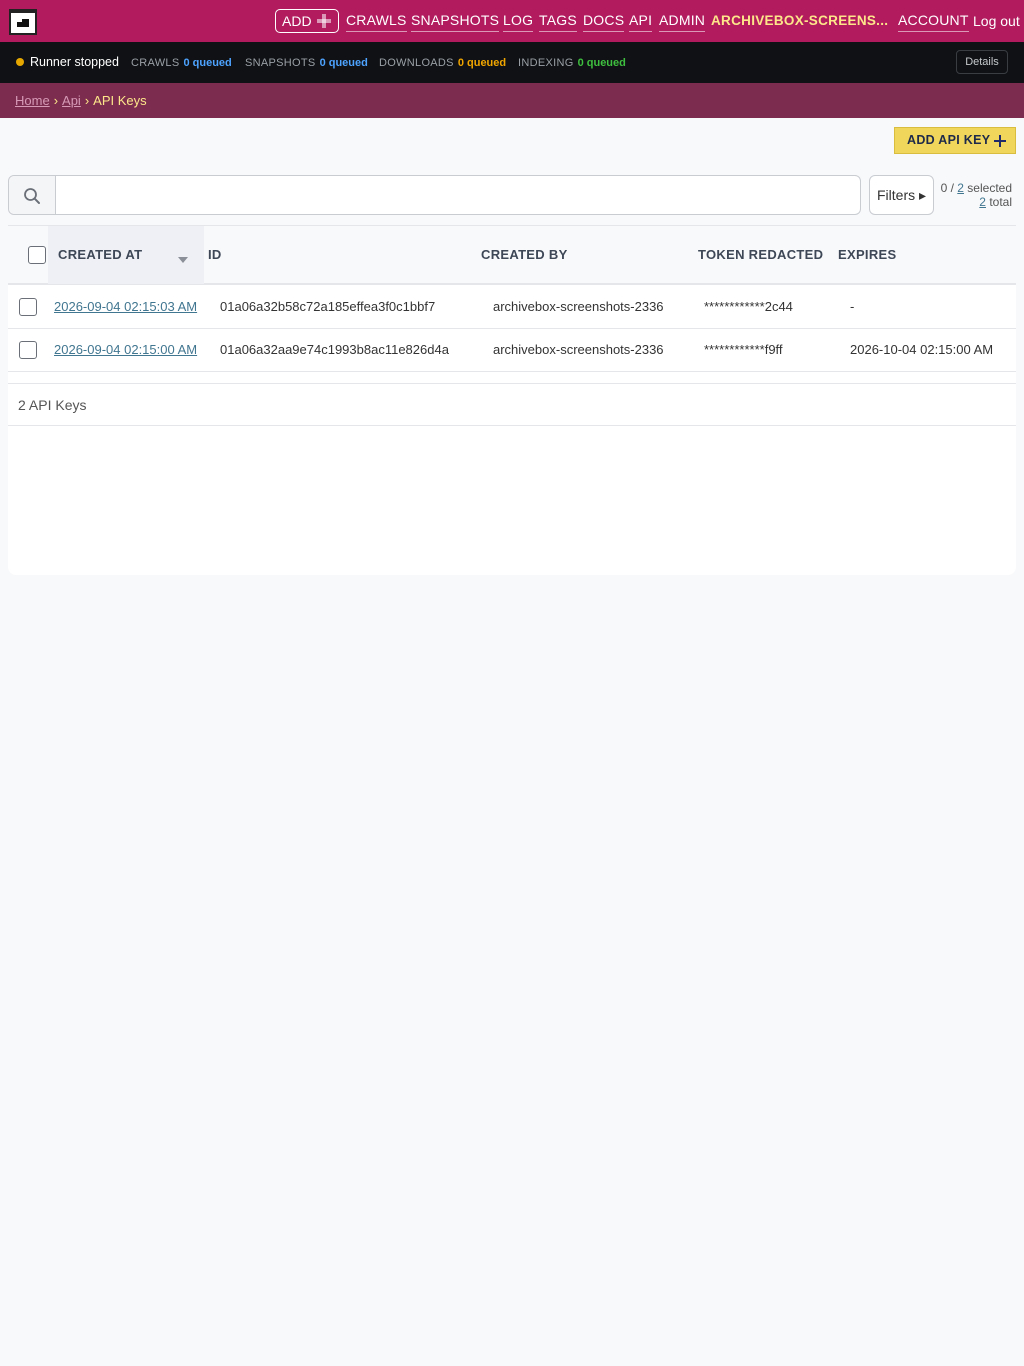 The height and width of the screenshot is (1366, 1024). I want to click on queue-indexing-value: 0 queued, so click(601, 63).